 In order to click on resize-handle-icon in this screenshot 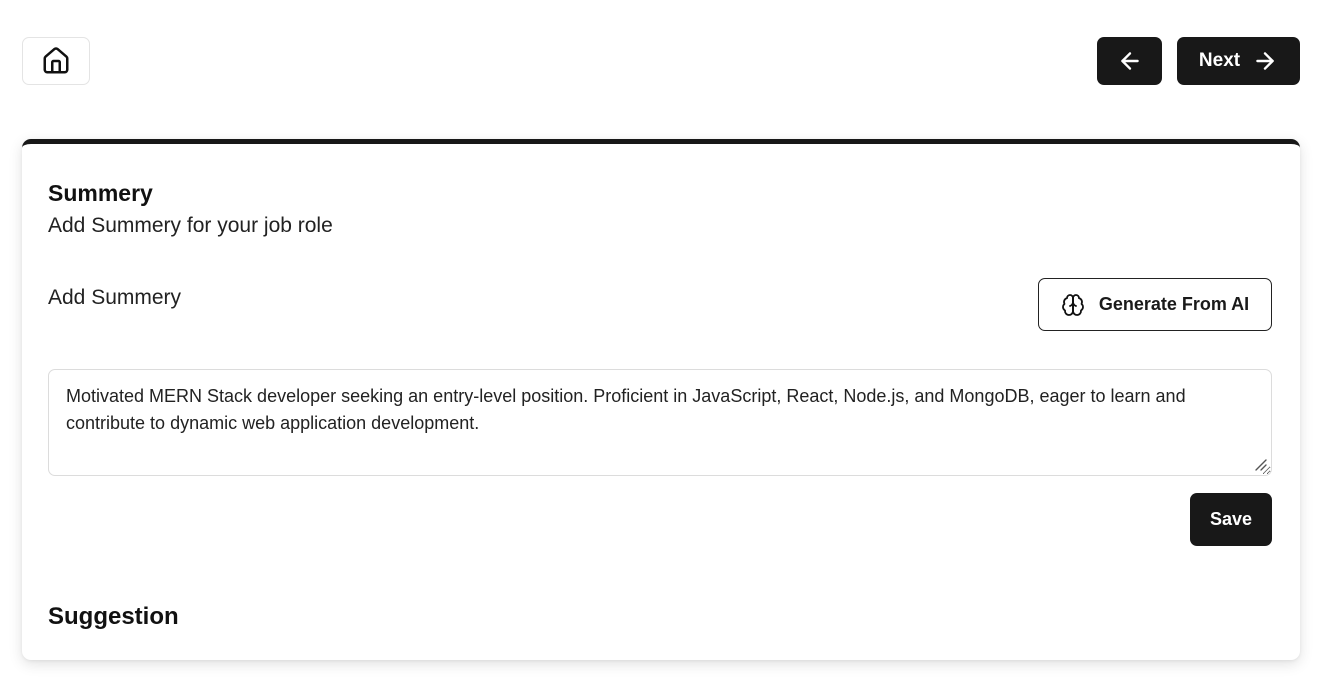, I will do `click(1261, 465)`.